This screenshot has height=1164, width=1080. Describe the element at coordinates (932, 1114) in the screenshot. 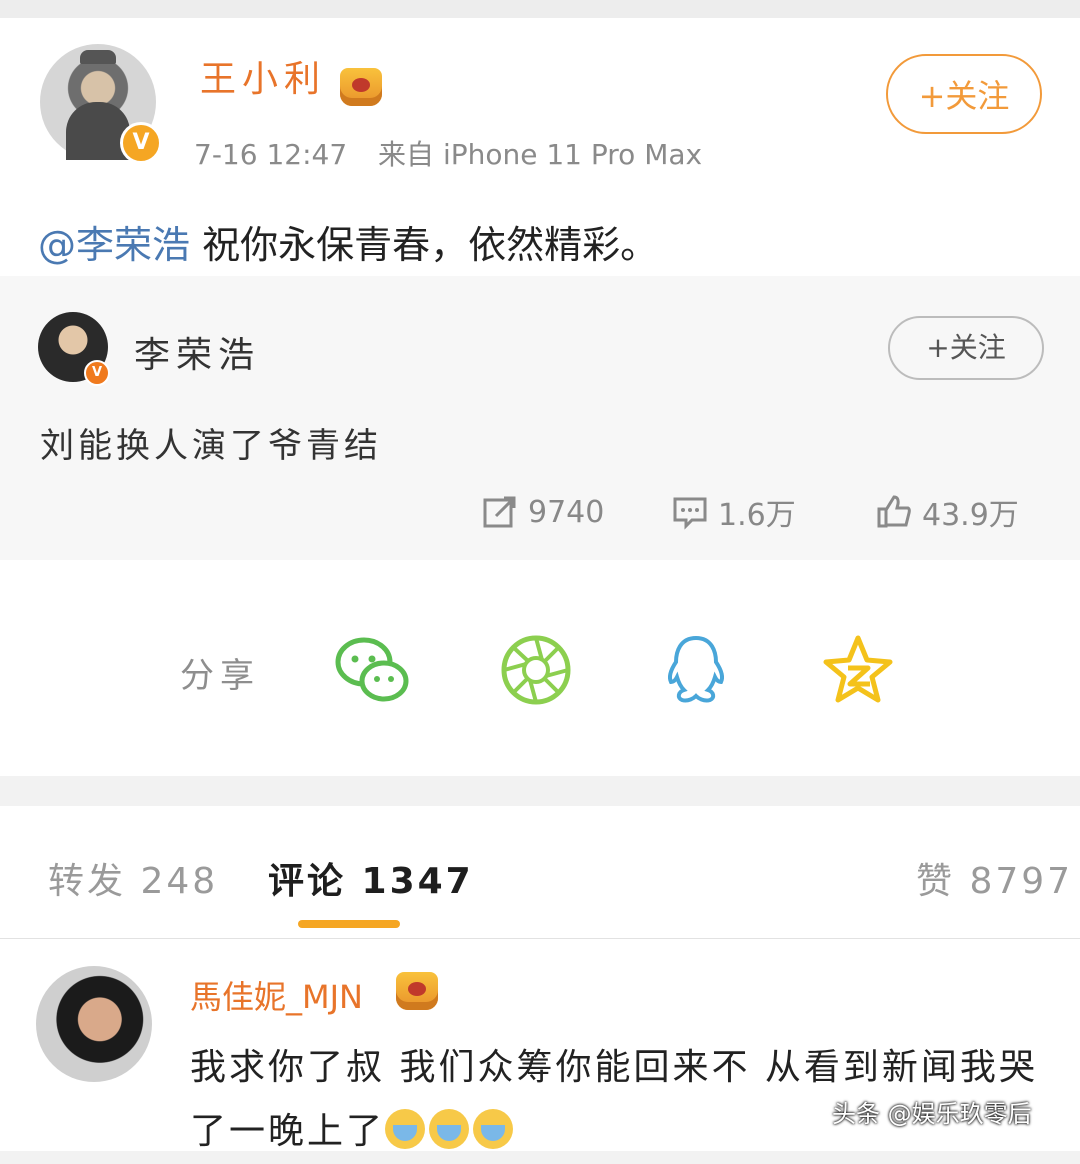

I see `watermark: 头条 @娱乐玖零后` at that location.